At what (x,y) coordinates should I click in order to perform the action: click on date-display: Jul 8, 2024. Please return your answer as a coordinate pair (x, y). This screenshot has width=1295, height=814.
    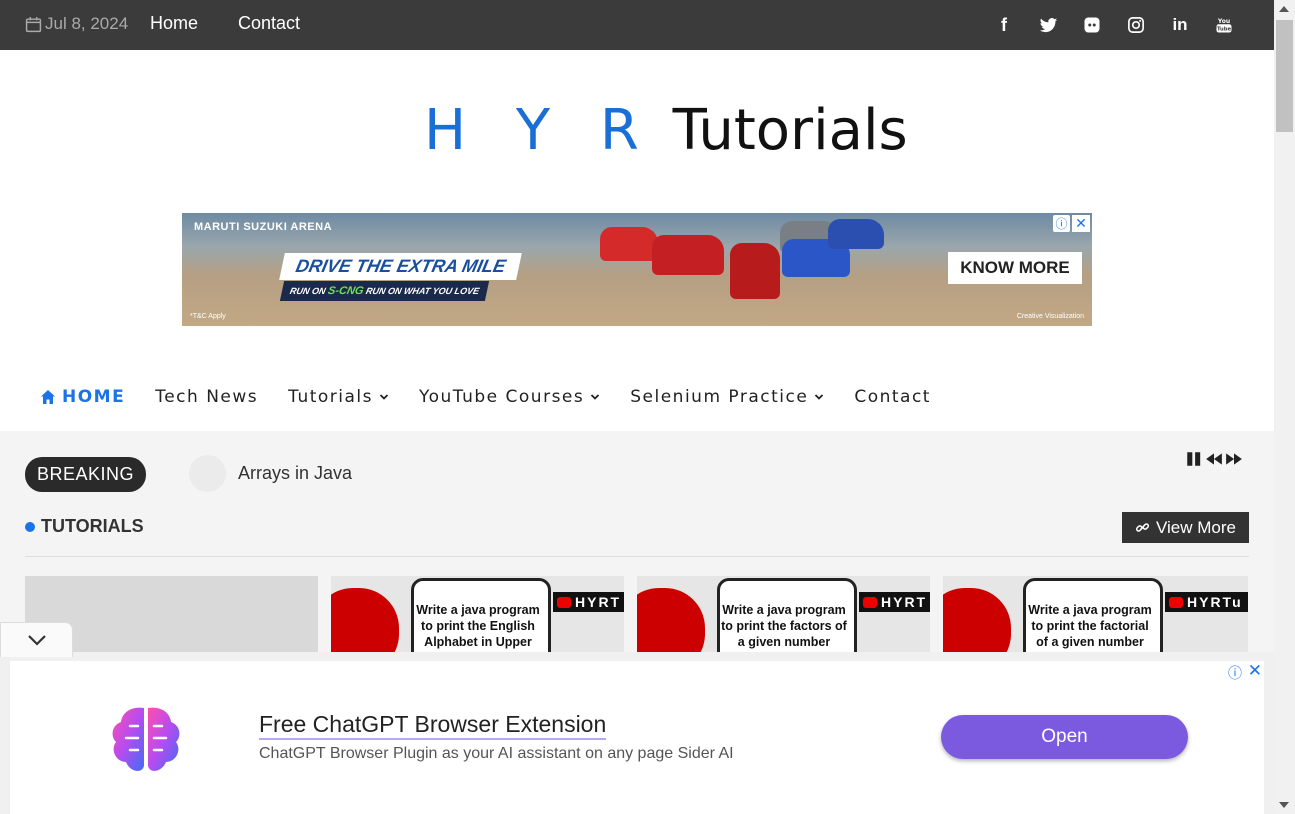
    Looking at the image, I should click on (76, 24).